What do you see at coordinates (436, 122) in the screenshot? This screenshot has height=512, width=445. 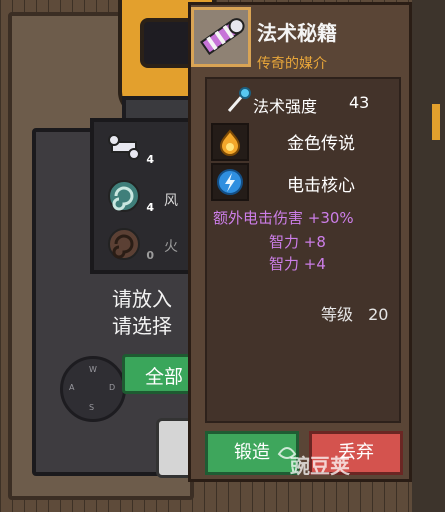 I see `right-side-bar` at bounding box center [436, 122].